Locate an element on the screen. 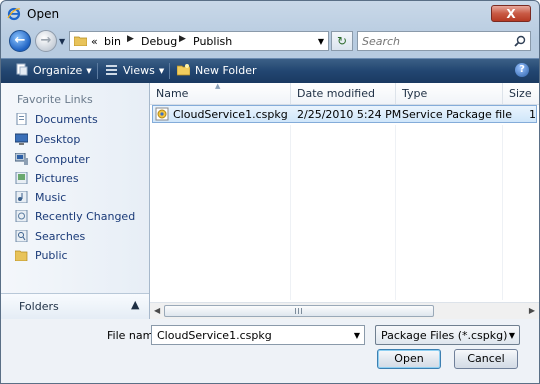  column-date-modified: Date modified is located at coordinates (336, 94).